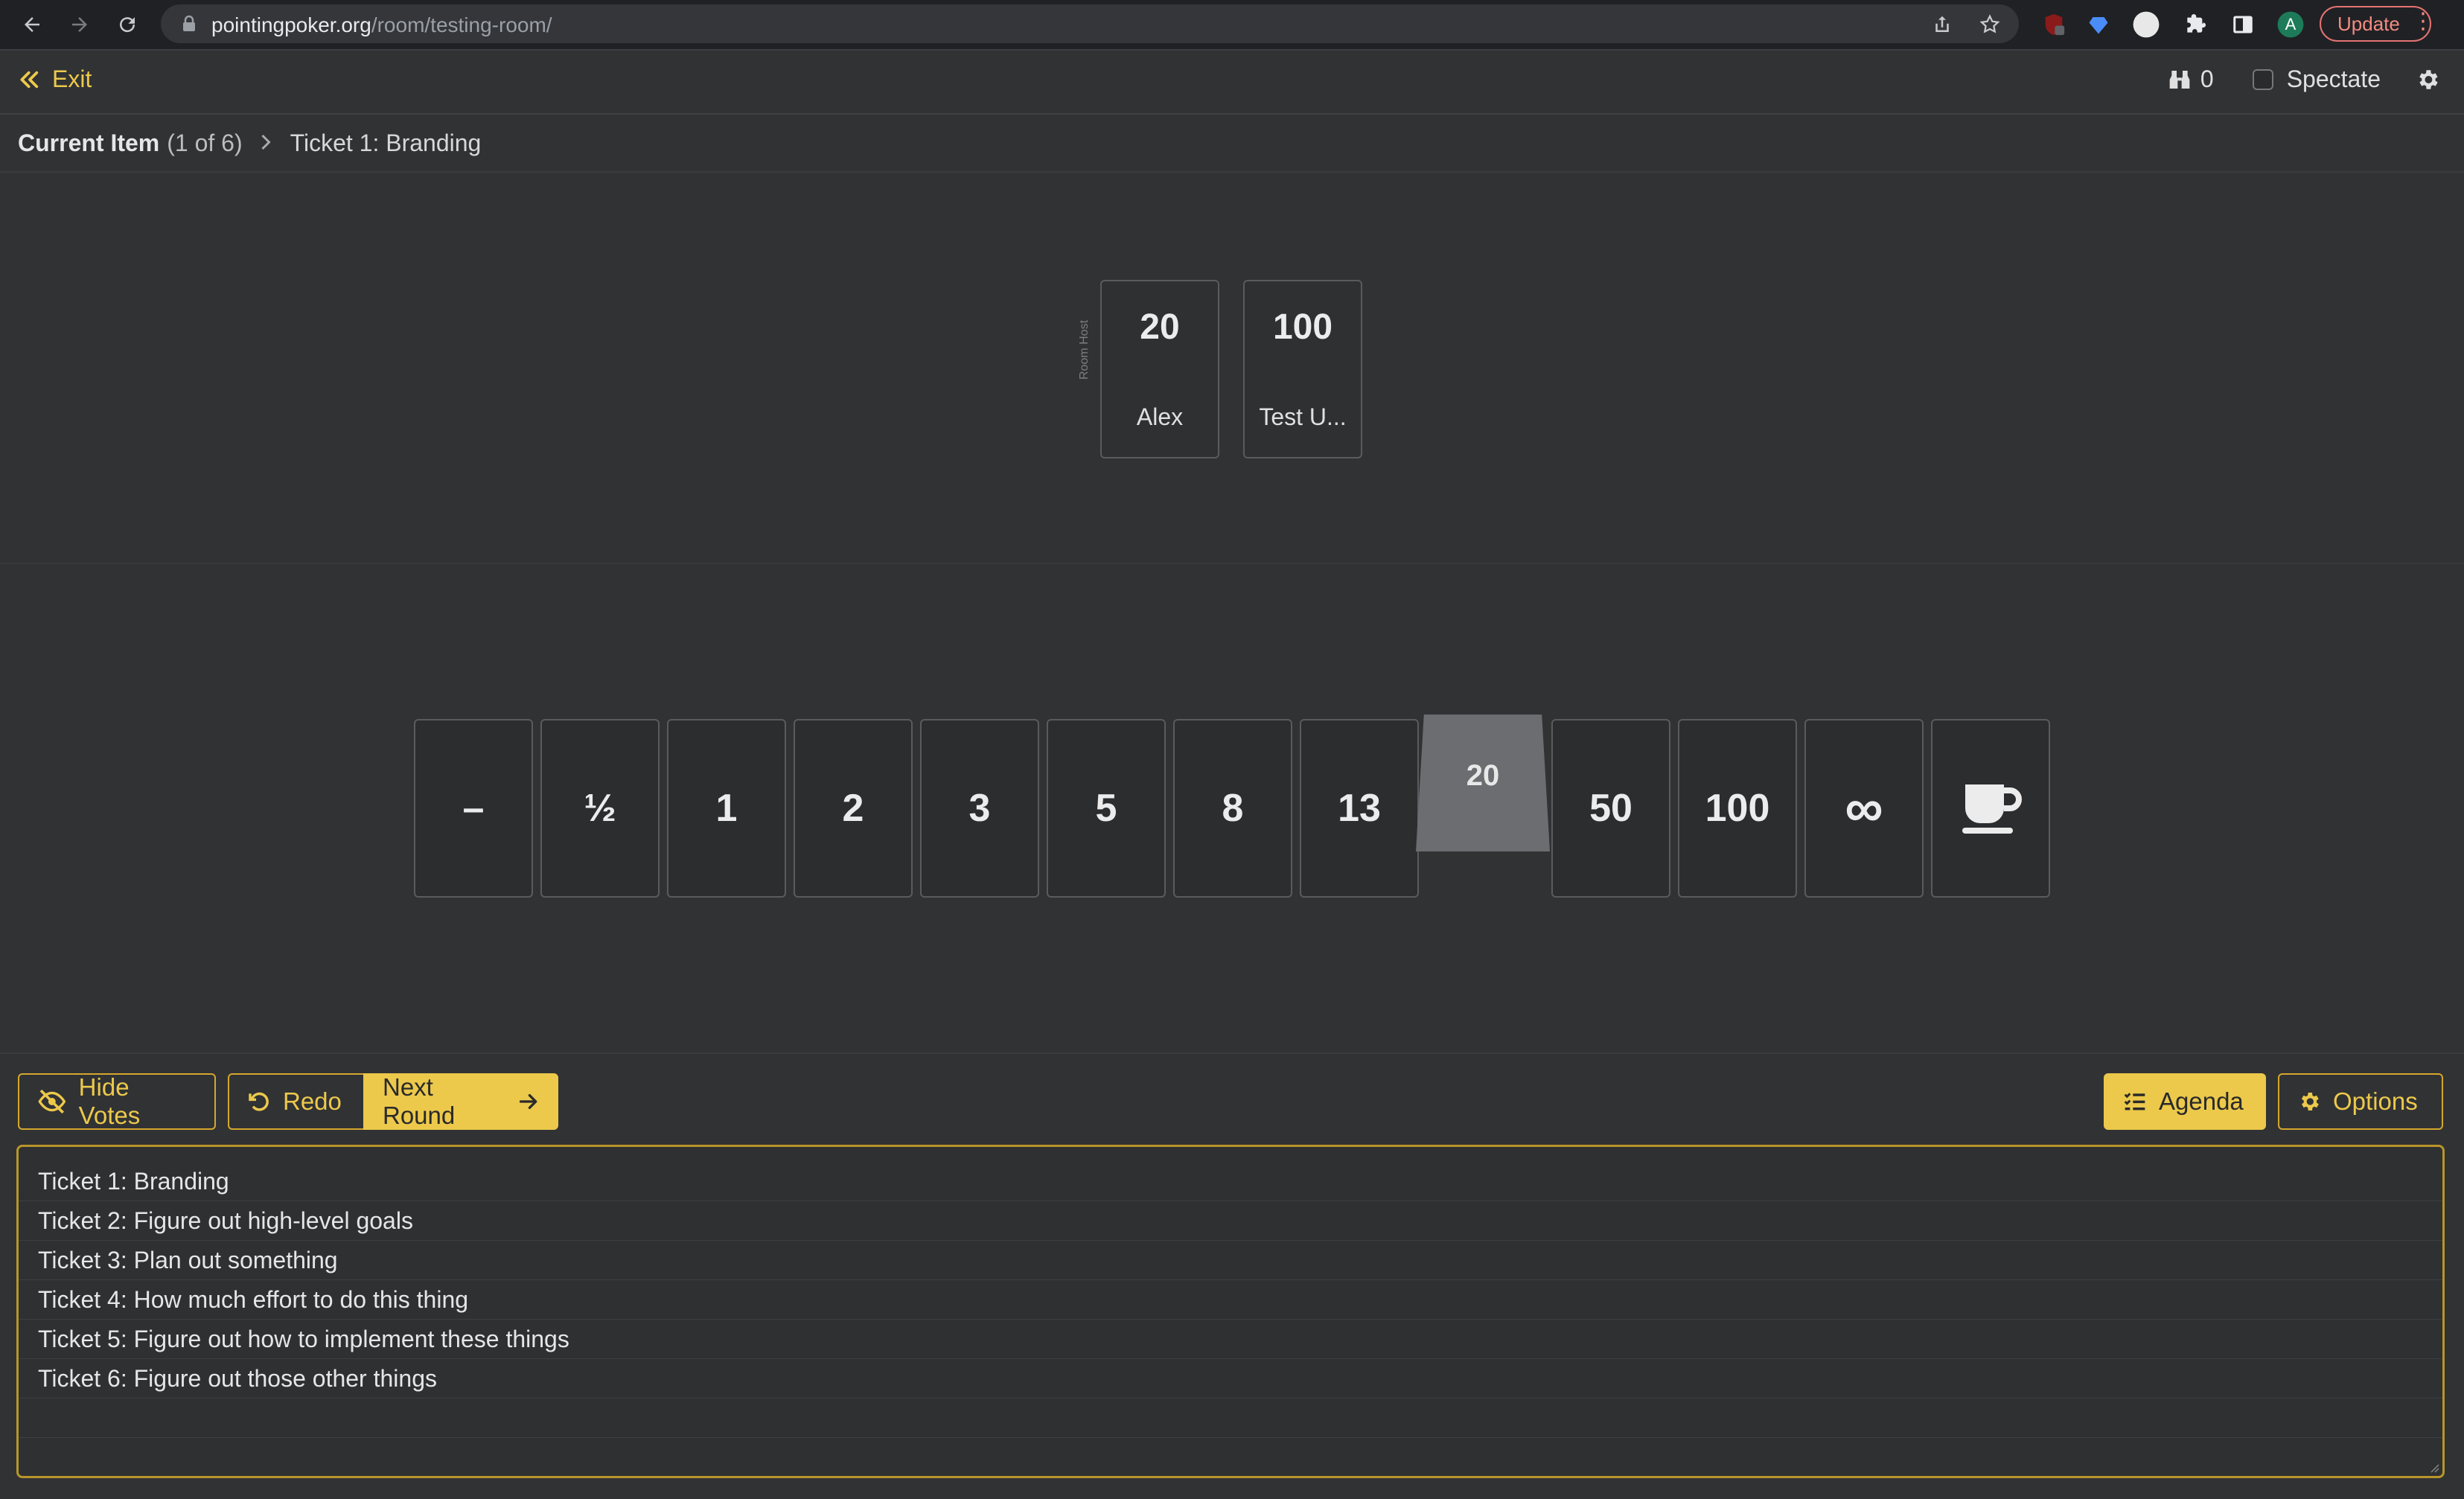 This screenshot has height=1499, width=2464. What do you see at coordinates (727, 809) in the screenshot?
I see `deck-card: 1` at bounding box center [727, 809].